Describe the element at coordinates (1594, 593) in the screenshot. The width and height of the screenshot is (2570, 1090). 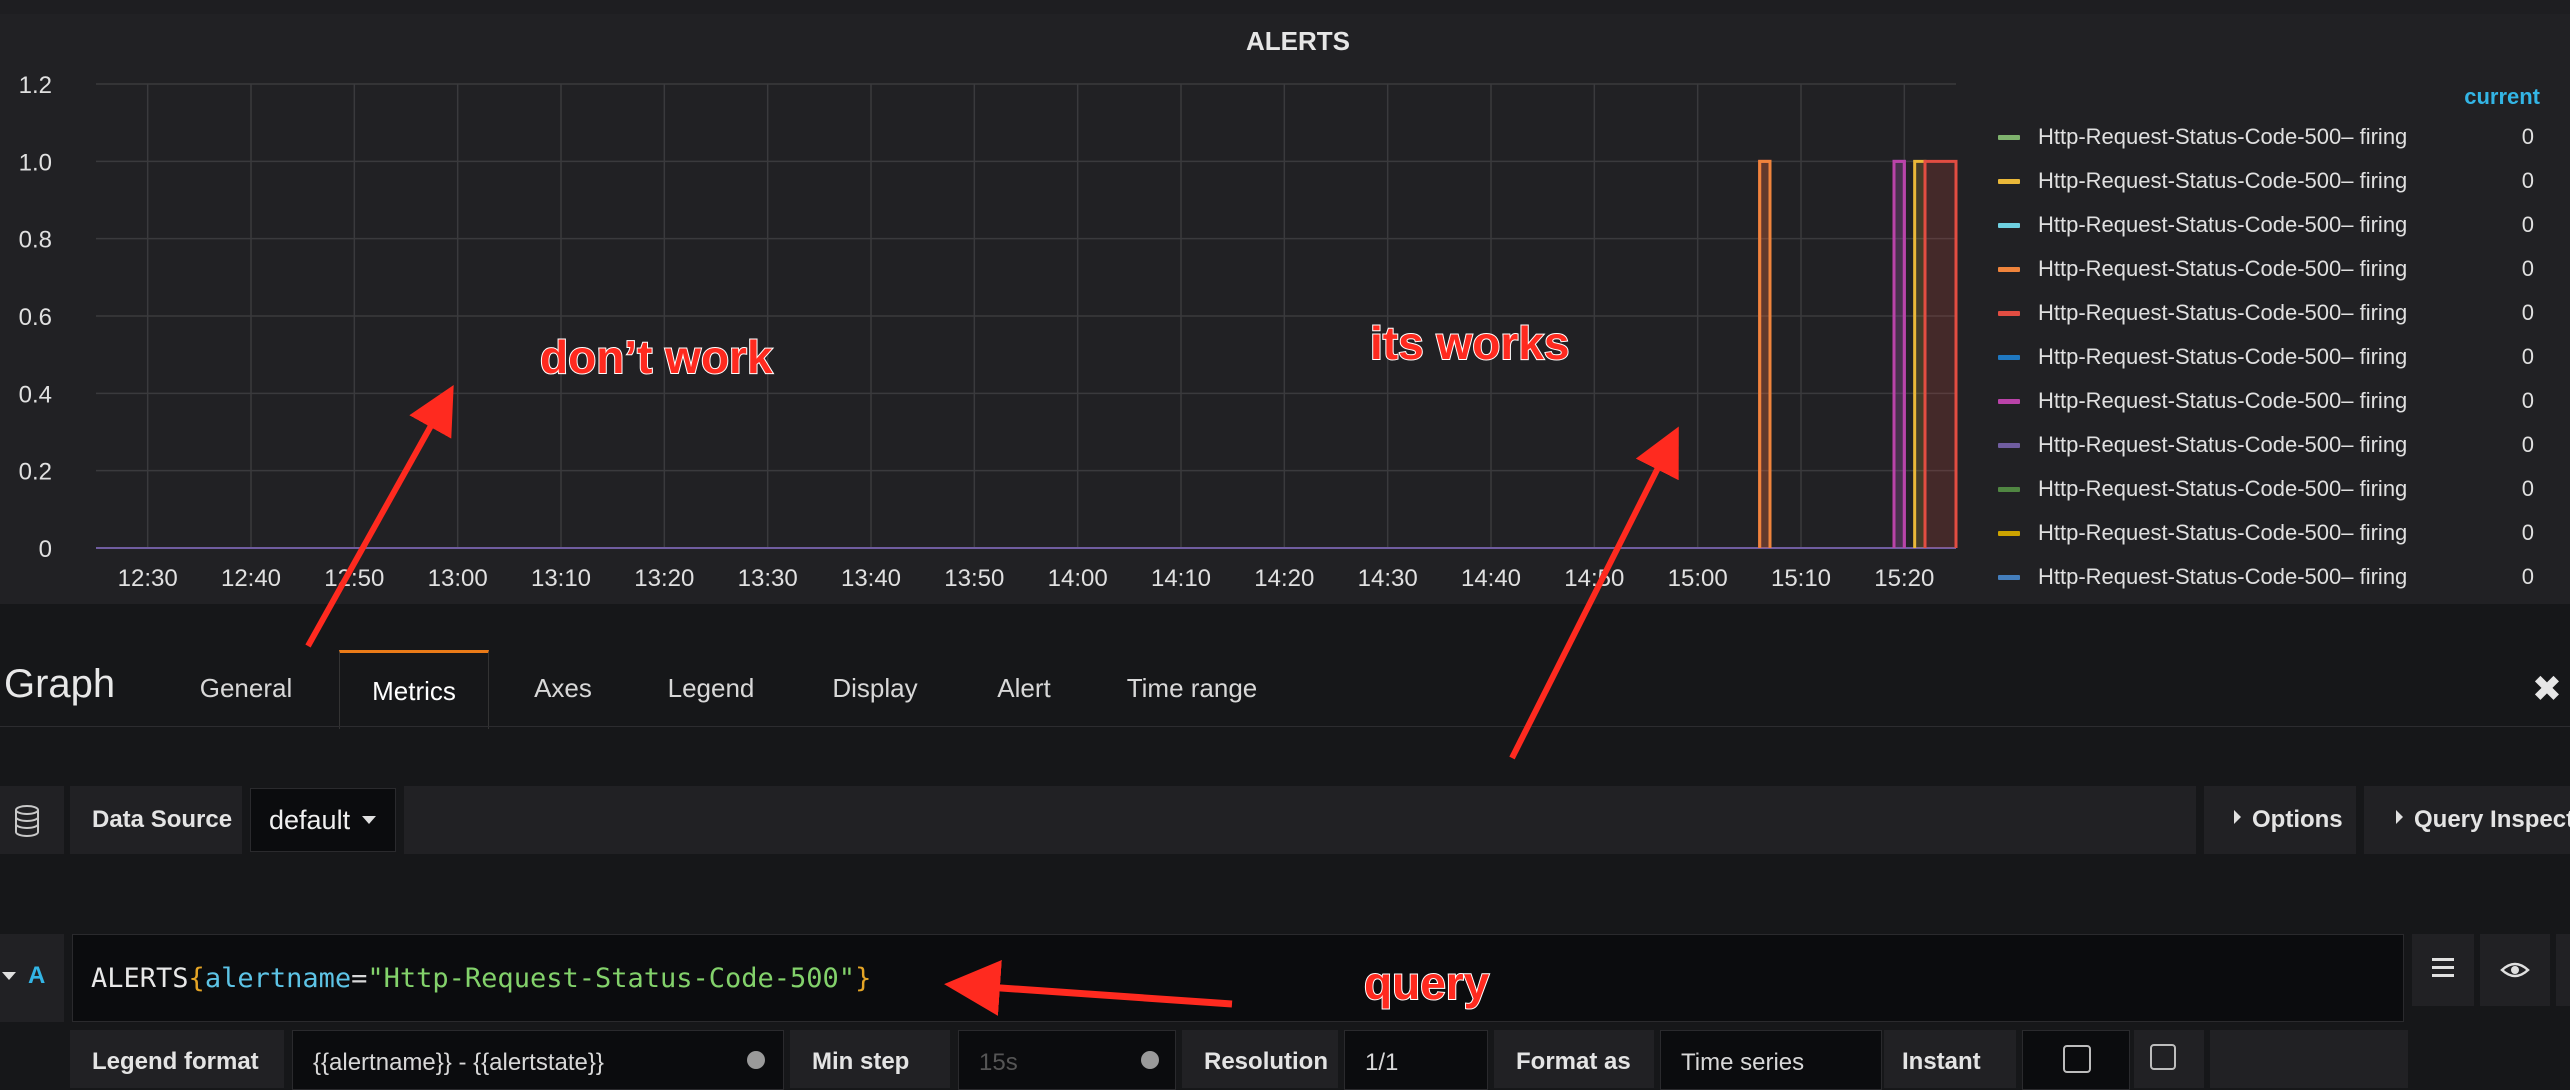
I see `annotation-arrow-its-works` at that location.